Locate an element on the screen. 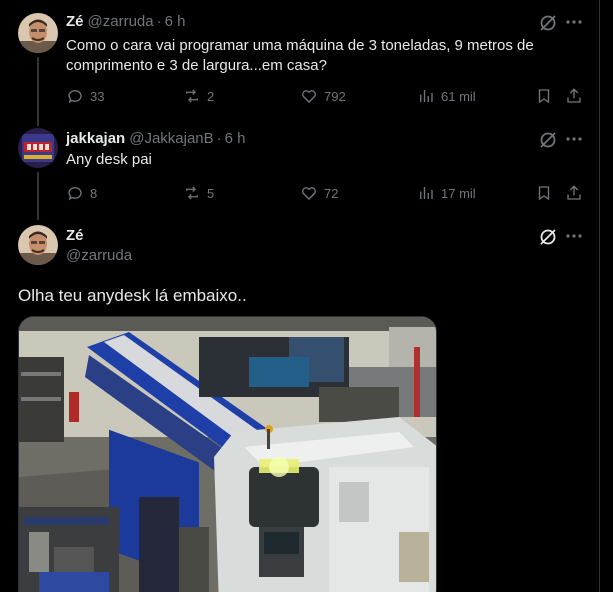 The width and height of the screenshot is (613, 592). tweet-text: Any desk pai is located at coordinates (109, 159).